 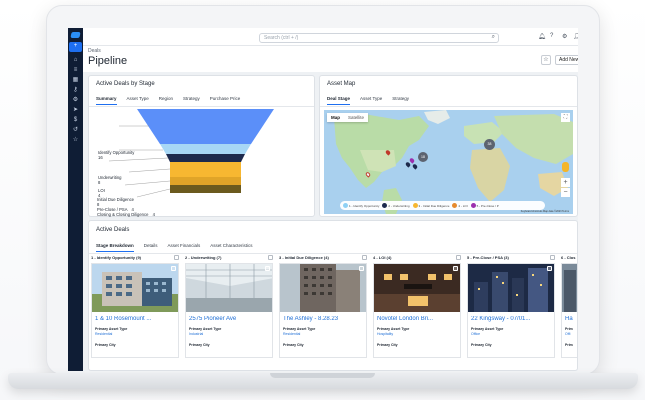 What do you see at coordinates (75, 35) in the screenshot?
I see `app-logo` at bounding box center [75, 35].